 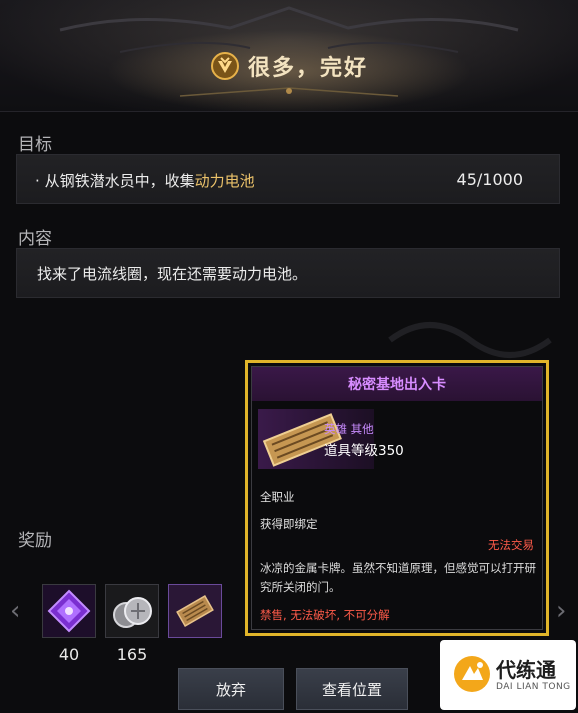 What do you see at coordinates (224, 66) in the screenshot?
I see `quest-emblem-icon` at bounding box center [224, 66].